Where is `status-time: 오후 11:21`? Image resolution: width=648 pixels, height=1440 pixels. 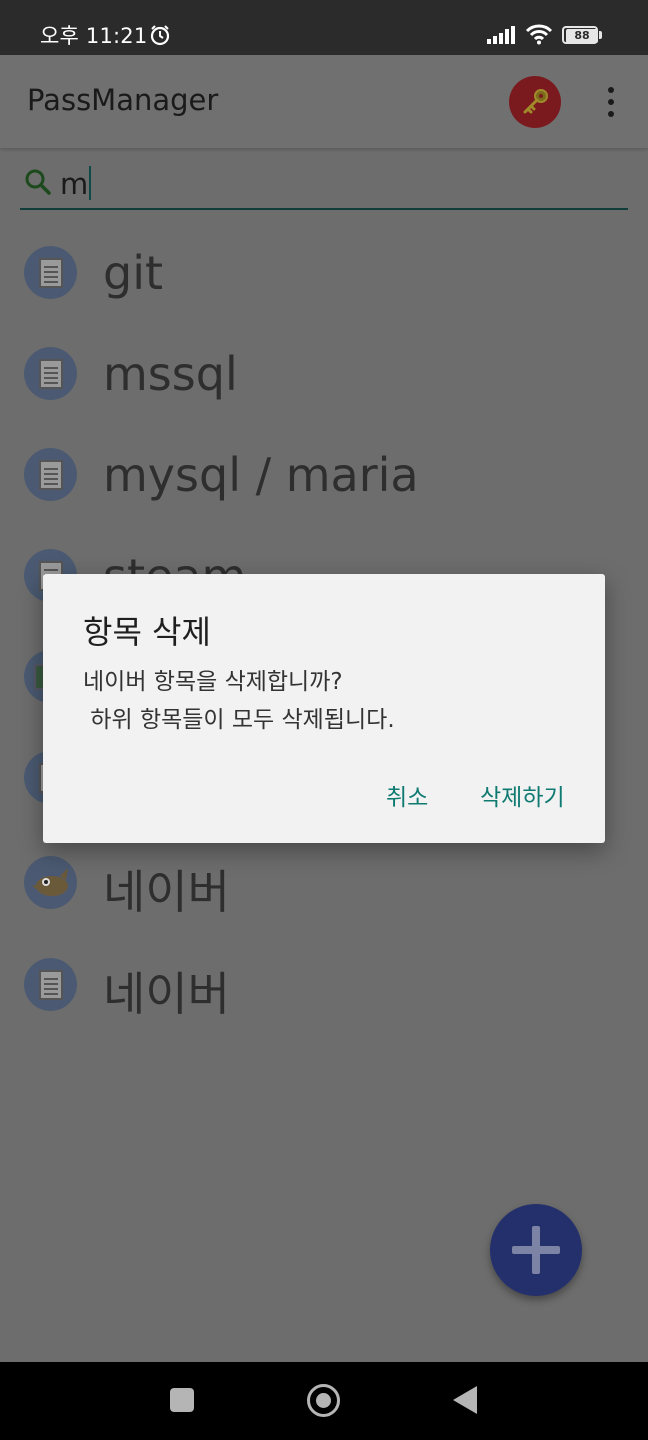 status-time: 오후 11:21 is located at coordinates (94, 36).